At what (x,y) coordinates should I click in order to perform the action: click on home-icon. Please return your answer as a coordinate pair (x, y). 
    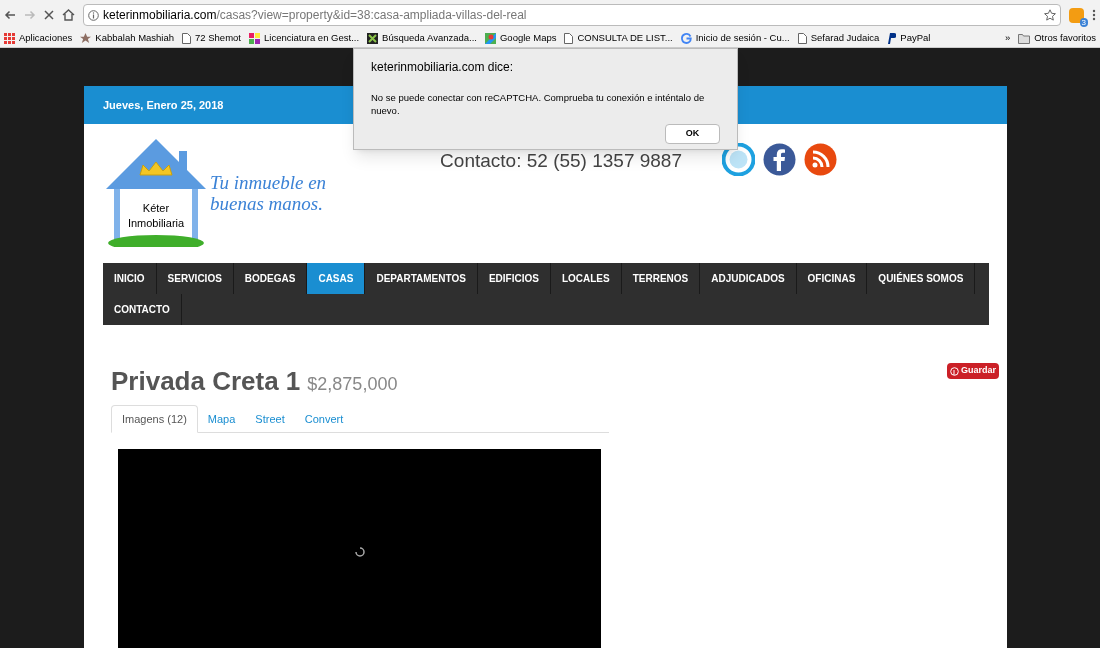
    Looking at the image, I should click on (68, 15).